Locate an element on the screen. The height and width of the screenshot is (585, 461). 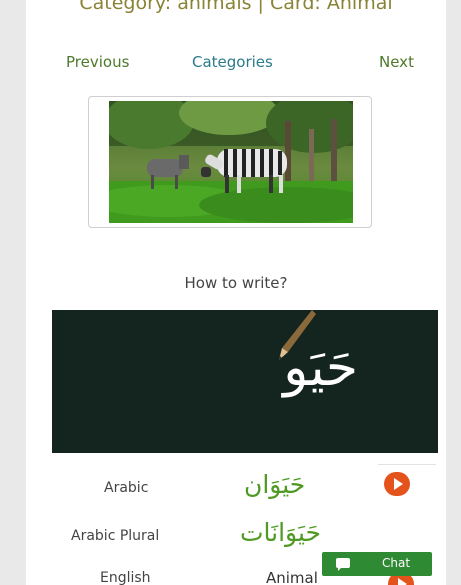
arabic-plural-value: حَيَوَانَات is located at coordinates (280, 532).